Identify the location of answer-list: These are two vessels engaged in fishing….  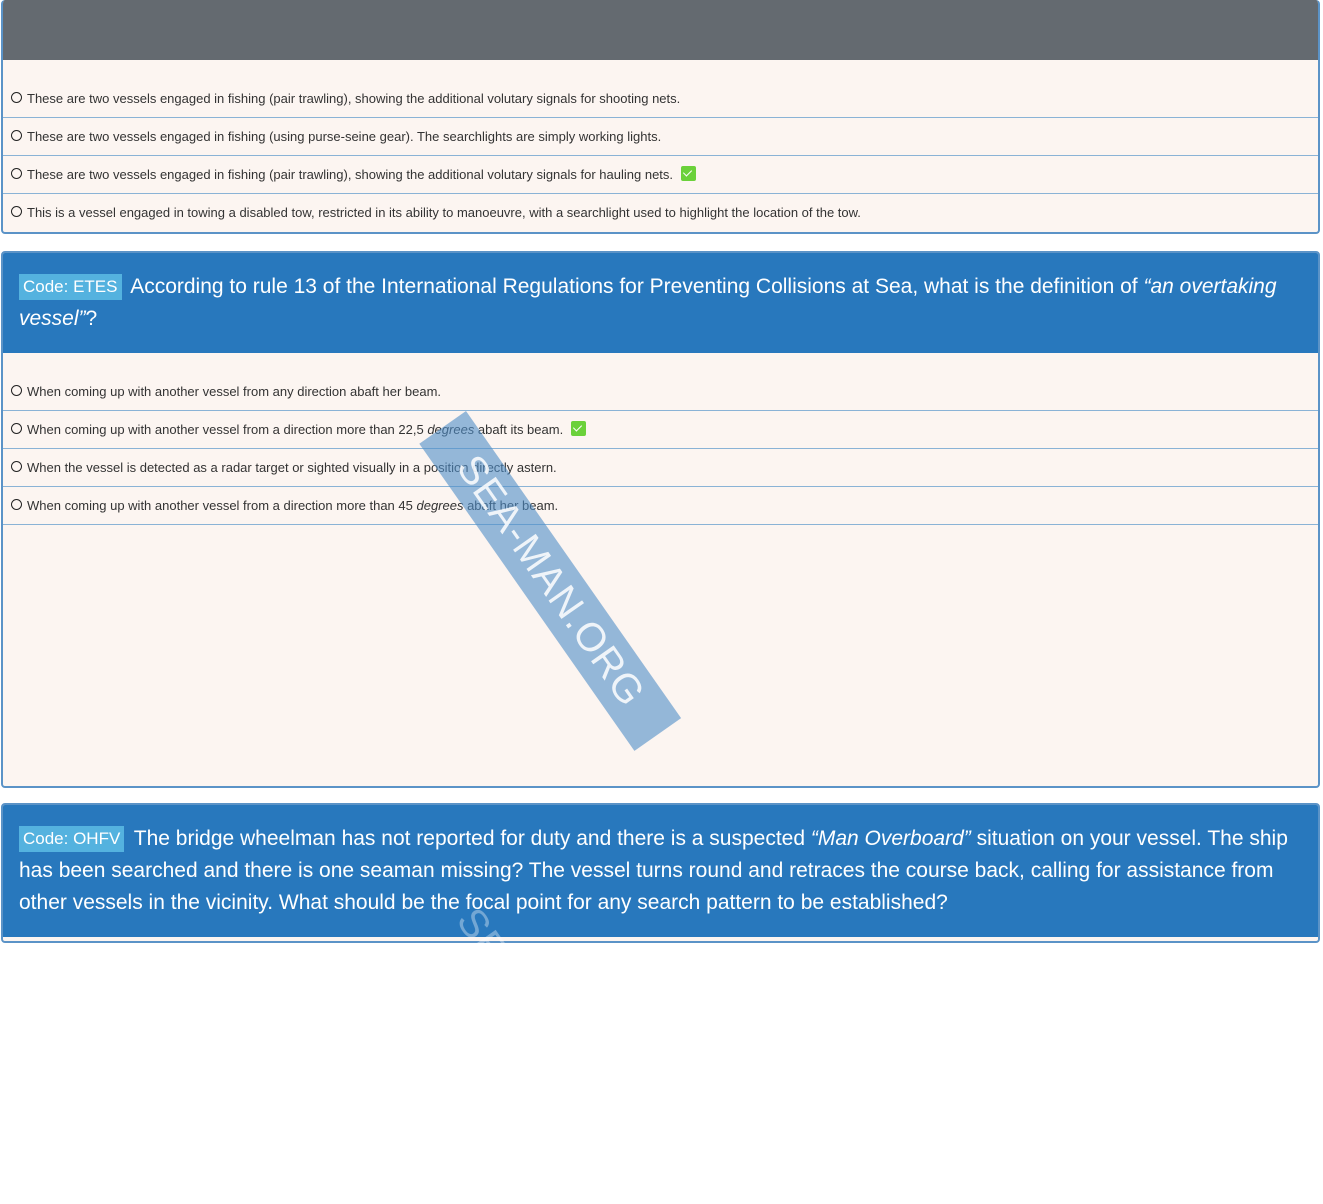
(660, 145).